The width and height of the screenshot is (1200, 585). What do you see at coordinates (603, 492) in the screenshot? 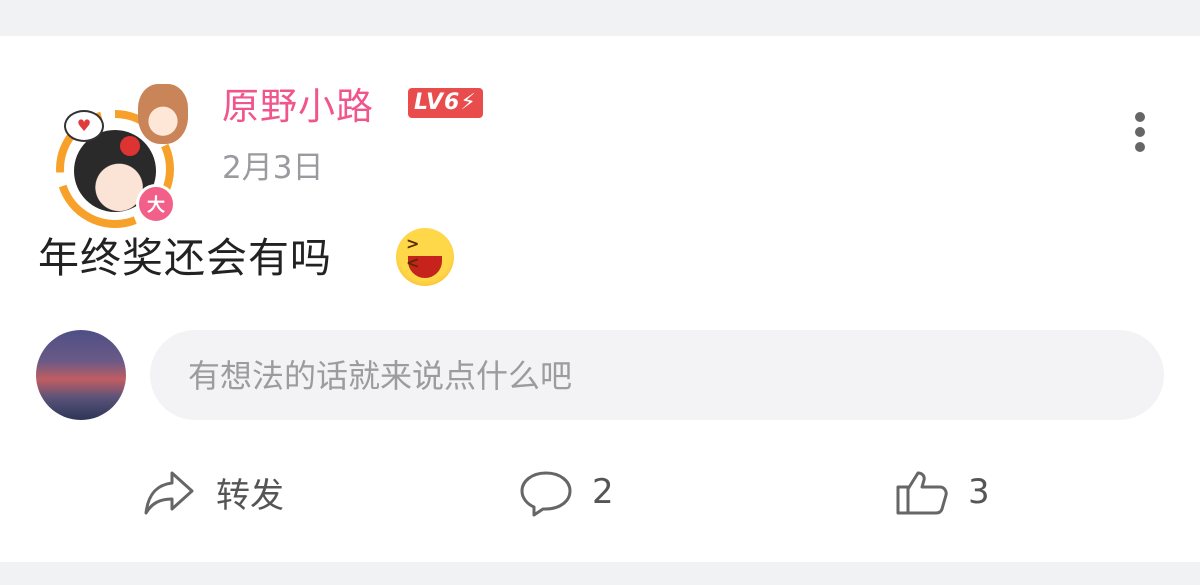
I see `comment-count: 2` at bounding box center [603, 492].